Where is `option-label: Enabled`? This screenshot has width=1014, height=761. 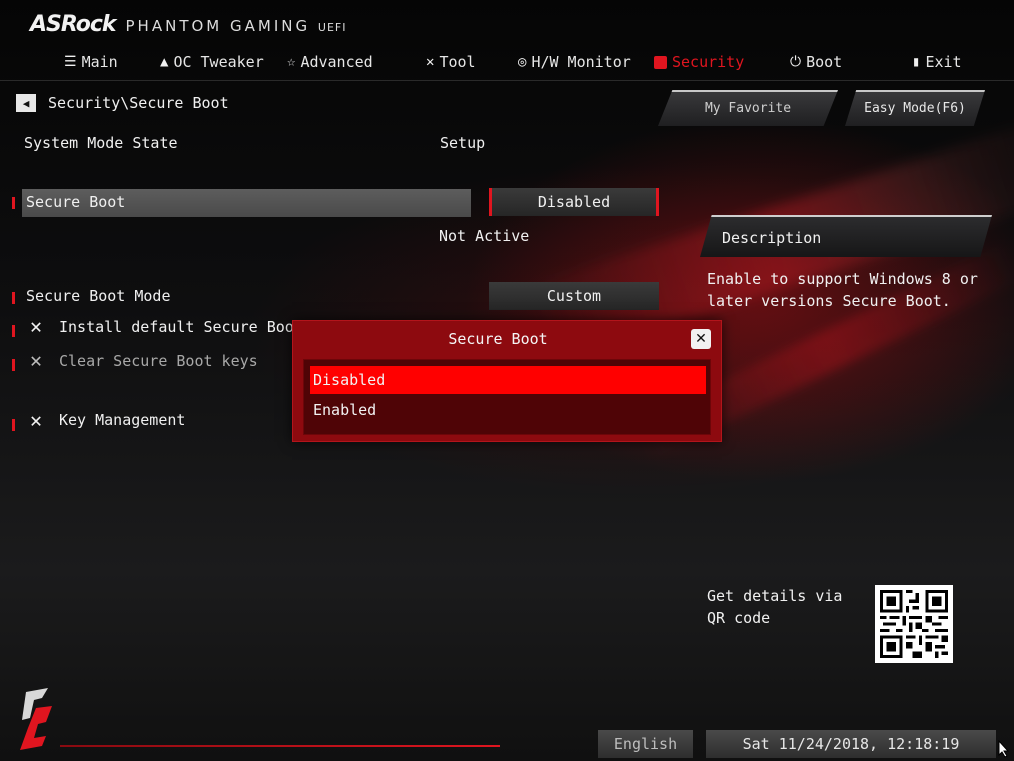
option-label: Enabled is located at coordinates (345, 410).